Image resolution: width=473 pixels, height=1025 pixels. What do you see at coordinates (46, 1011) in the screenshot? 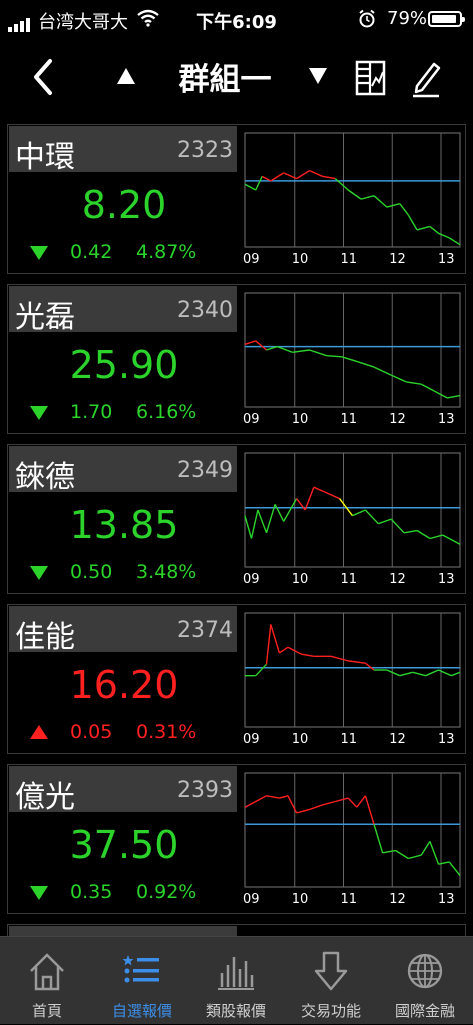
I see `tab-label-home: 首頁` at bounding box center [46, 1011].